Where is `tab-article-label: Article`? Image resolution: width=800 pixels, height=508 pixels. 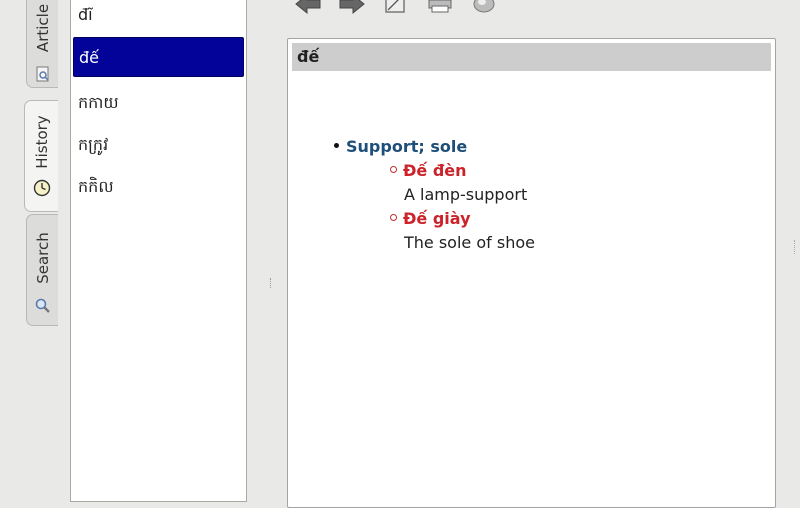
tab-article-label: Article is located at coordinates (42, 28).